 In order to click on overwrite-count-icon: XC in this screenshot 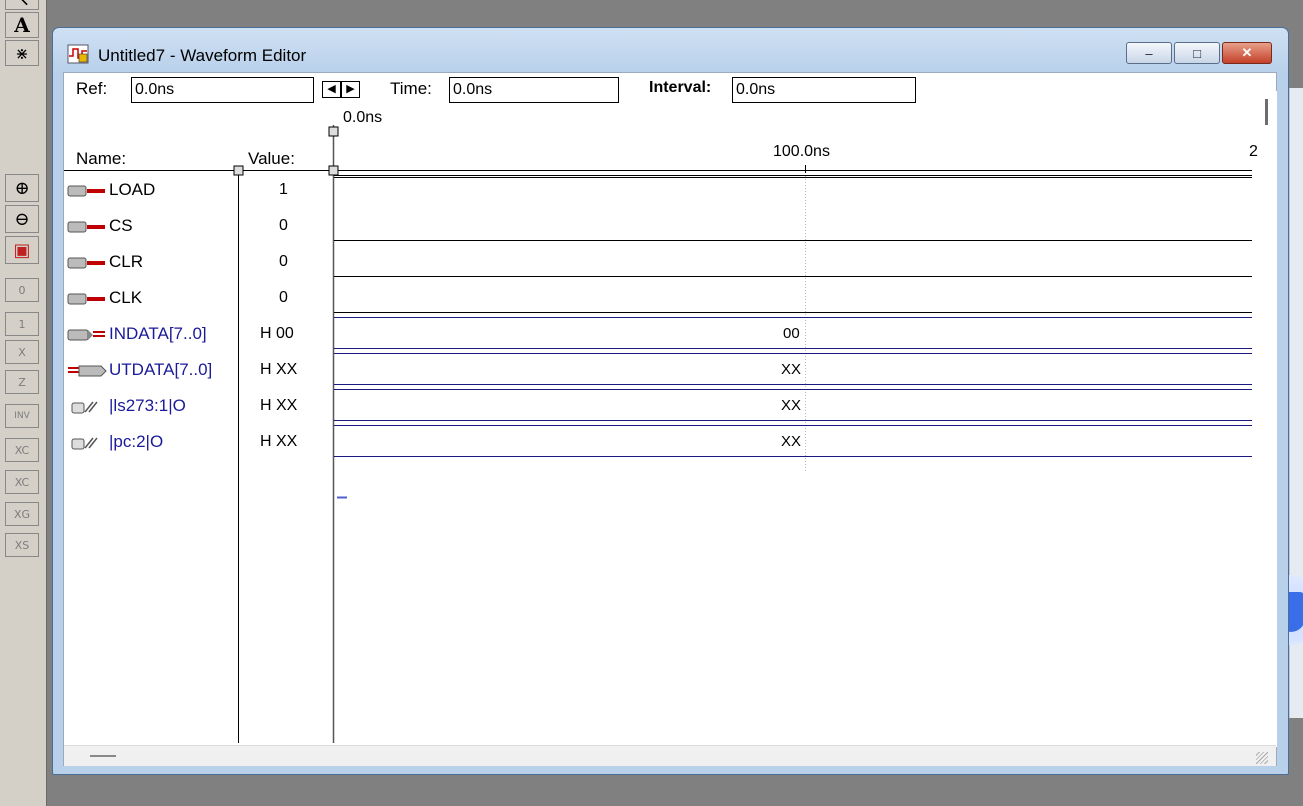, I will do `click(22, 450)`.